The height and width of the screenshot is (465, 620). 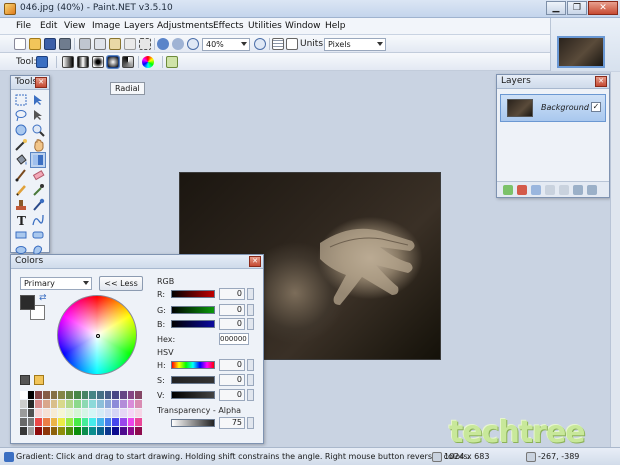 I want to click on alpha-spinner, so click(x=250, y=423).